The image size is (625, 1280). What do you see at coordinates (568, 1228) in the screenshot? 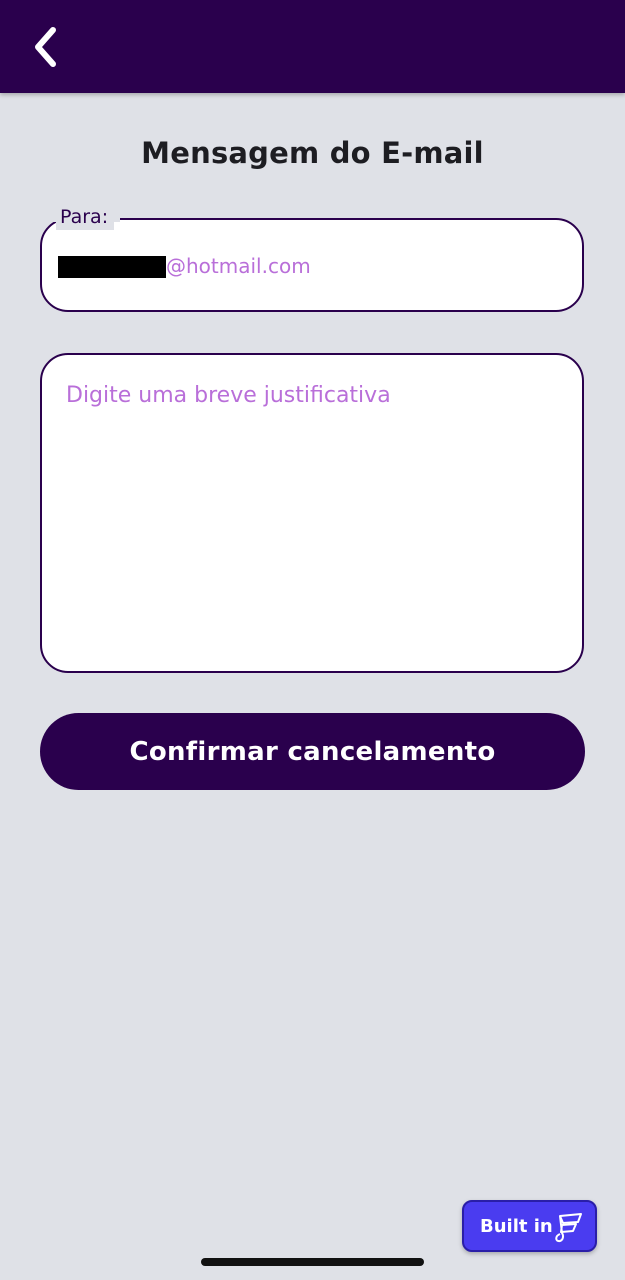
I see `flutterflow-logo-icon` at bounding box center [568, 1228].